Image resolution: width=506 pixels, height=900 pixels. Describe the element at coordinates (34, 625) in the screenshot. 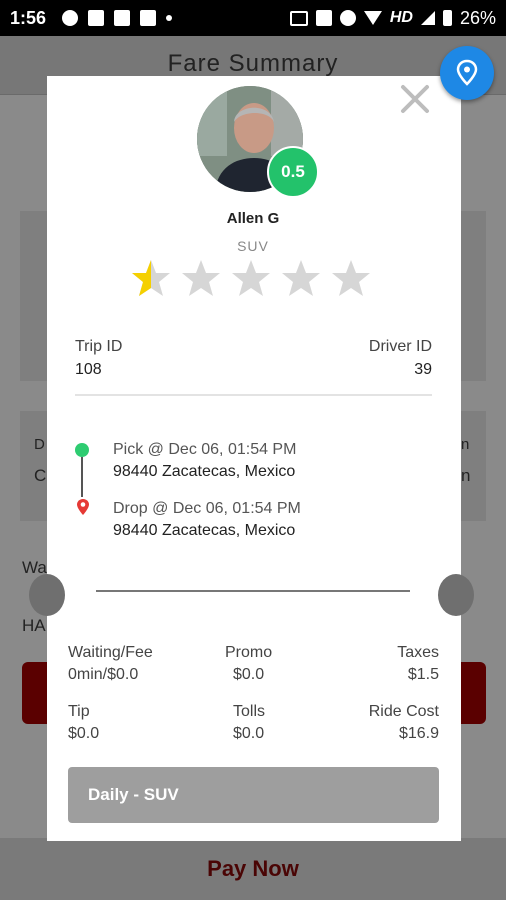

I see `background-label: HA` at that location.